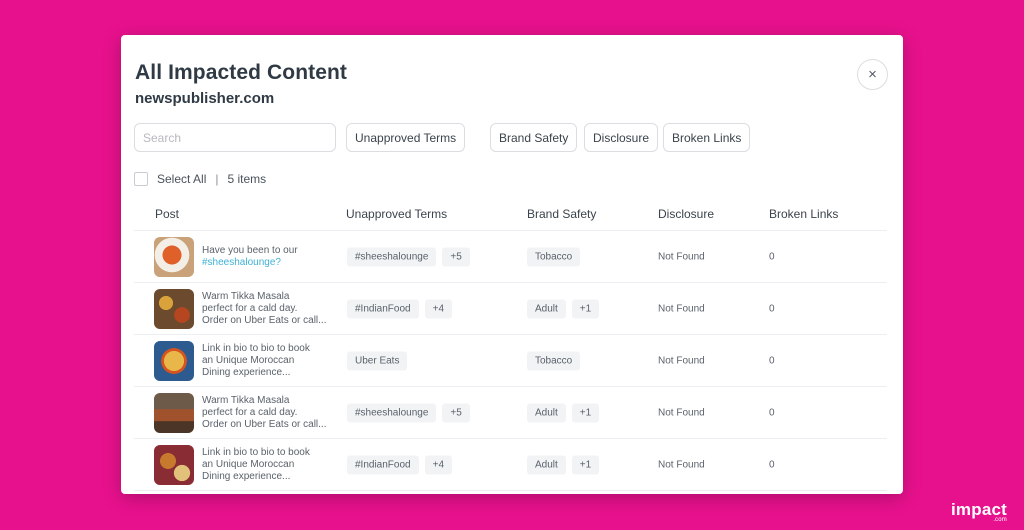 The height and width of the screenshot is (530, 1024). I want to click on post-hashtag-link: #sheeshalounge?, so click(267, 263).